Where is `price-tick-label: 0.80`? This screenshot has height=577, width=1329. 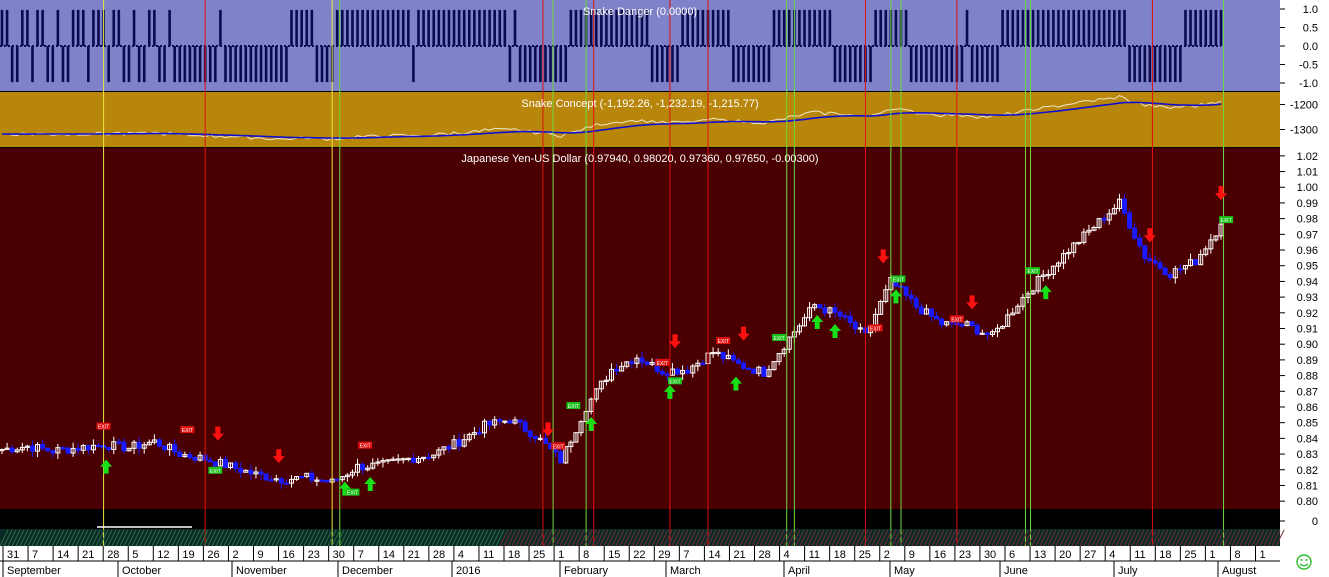
price-tick-label: 0.80 is located at coordinates (1307, 502).